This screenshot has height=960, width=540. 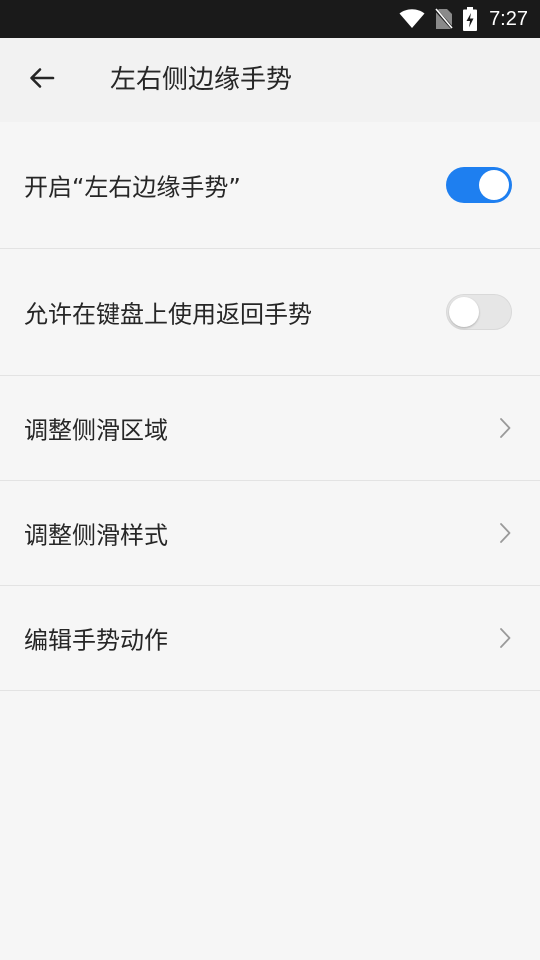 What do you see at coordinates (270, 185) in the screenshot?
I see `setting-enable-edge-gesture: 开启“左右边缘手势”` at bounding box center [270, 185].